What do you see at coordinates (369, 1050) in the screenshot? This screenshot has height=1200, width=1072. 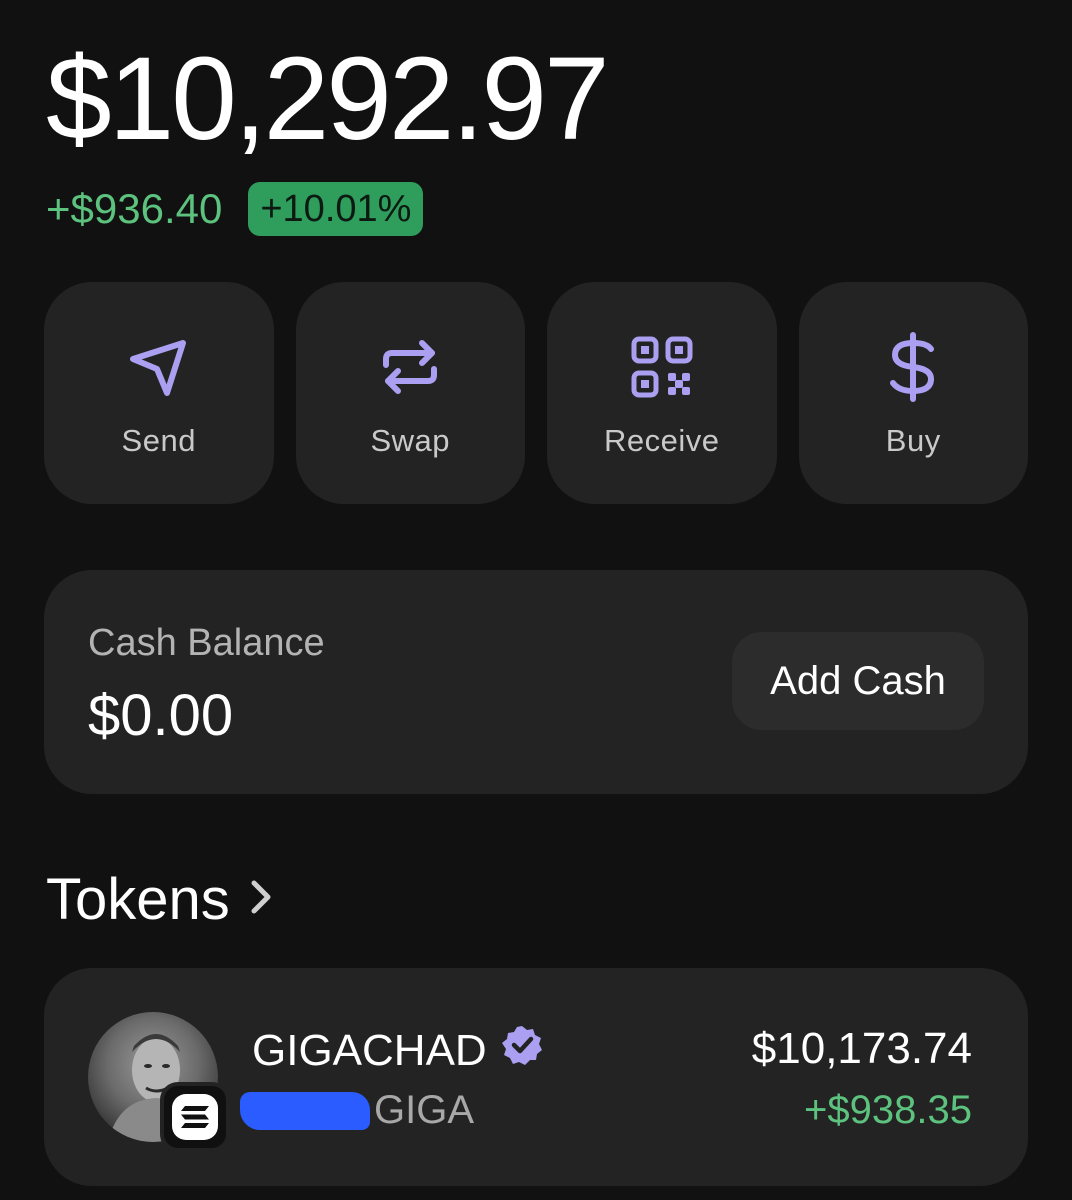 I see `token-name: GIGACHAD` at bounding box center [369, 1050].